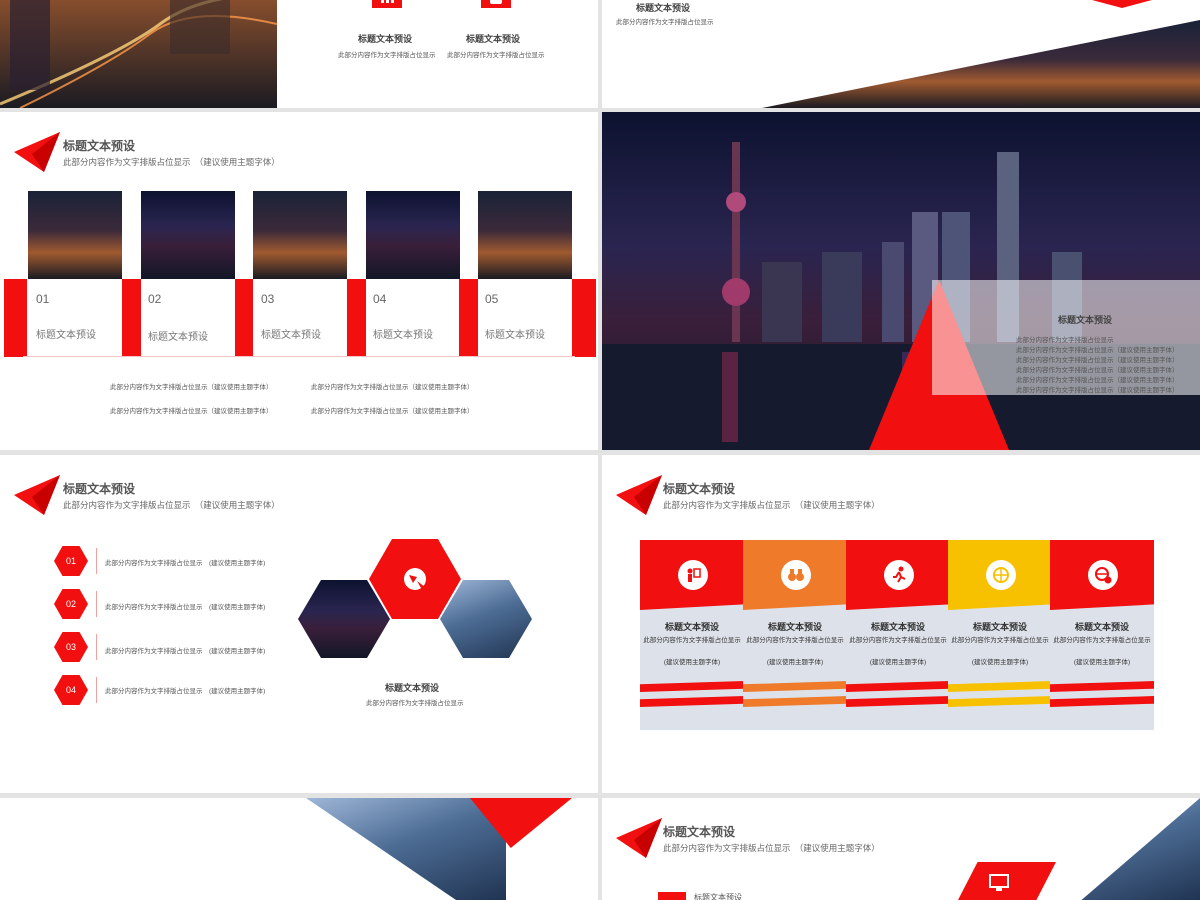 The width and height of the screenshot is (1200, 900). I want to click on people-board-icon, so click(693, 575).